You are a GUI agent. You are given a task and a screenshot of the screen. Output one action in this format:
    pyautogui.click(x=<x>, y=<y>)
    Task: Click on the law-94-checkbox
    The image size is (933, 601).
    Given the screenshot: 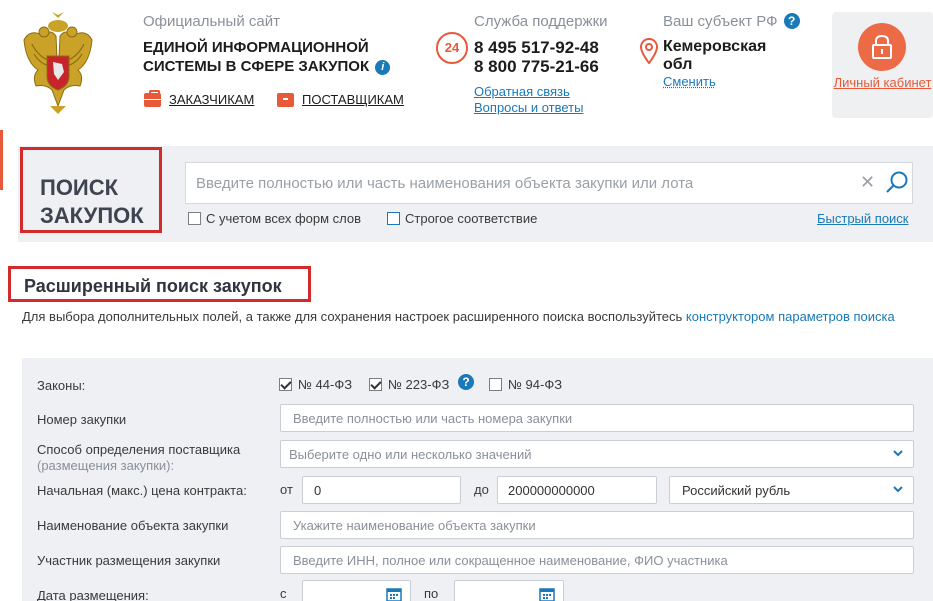 What is the action you would take?
    pyautogui.click(x=495, y=384)
    